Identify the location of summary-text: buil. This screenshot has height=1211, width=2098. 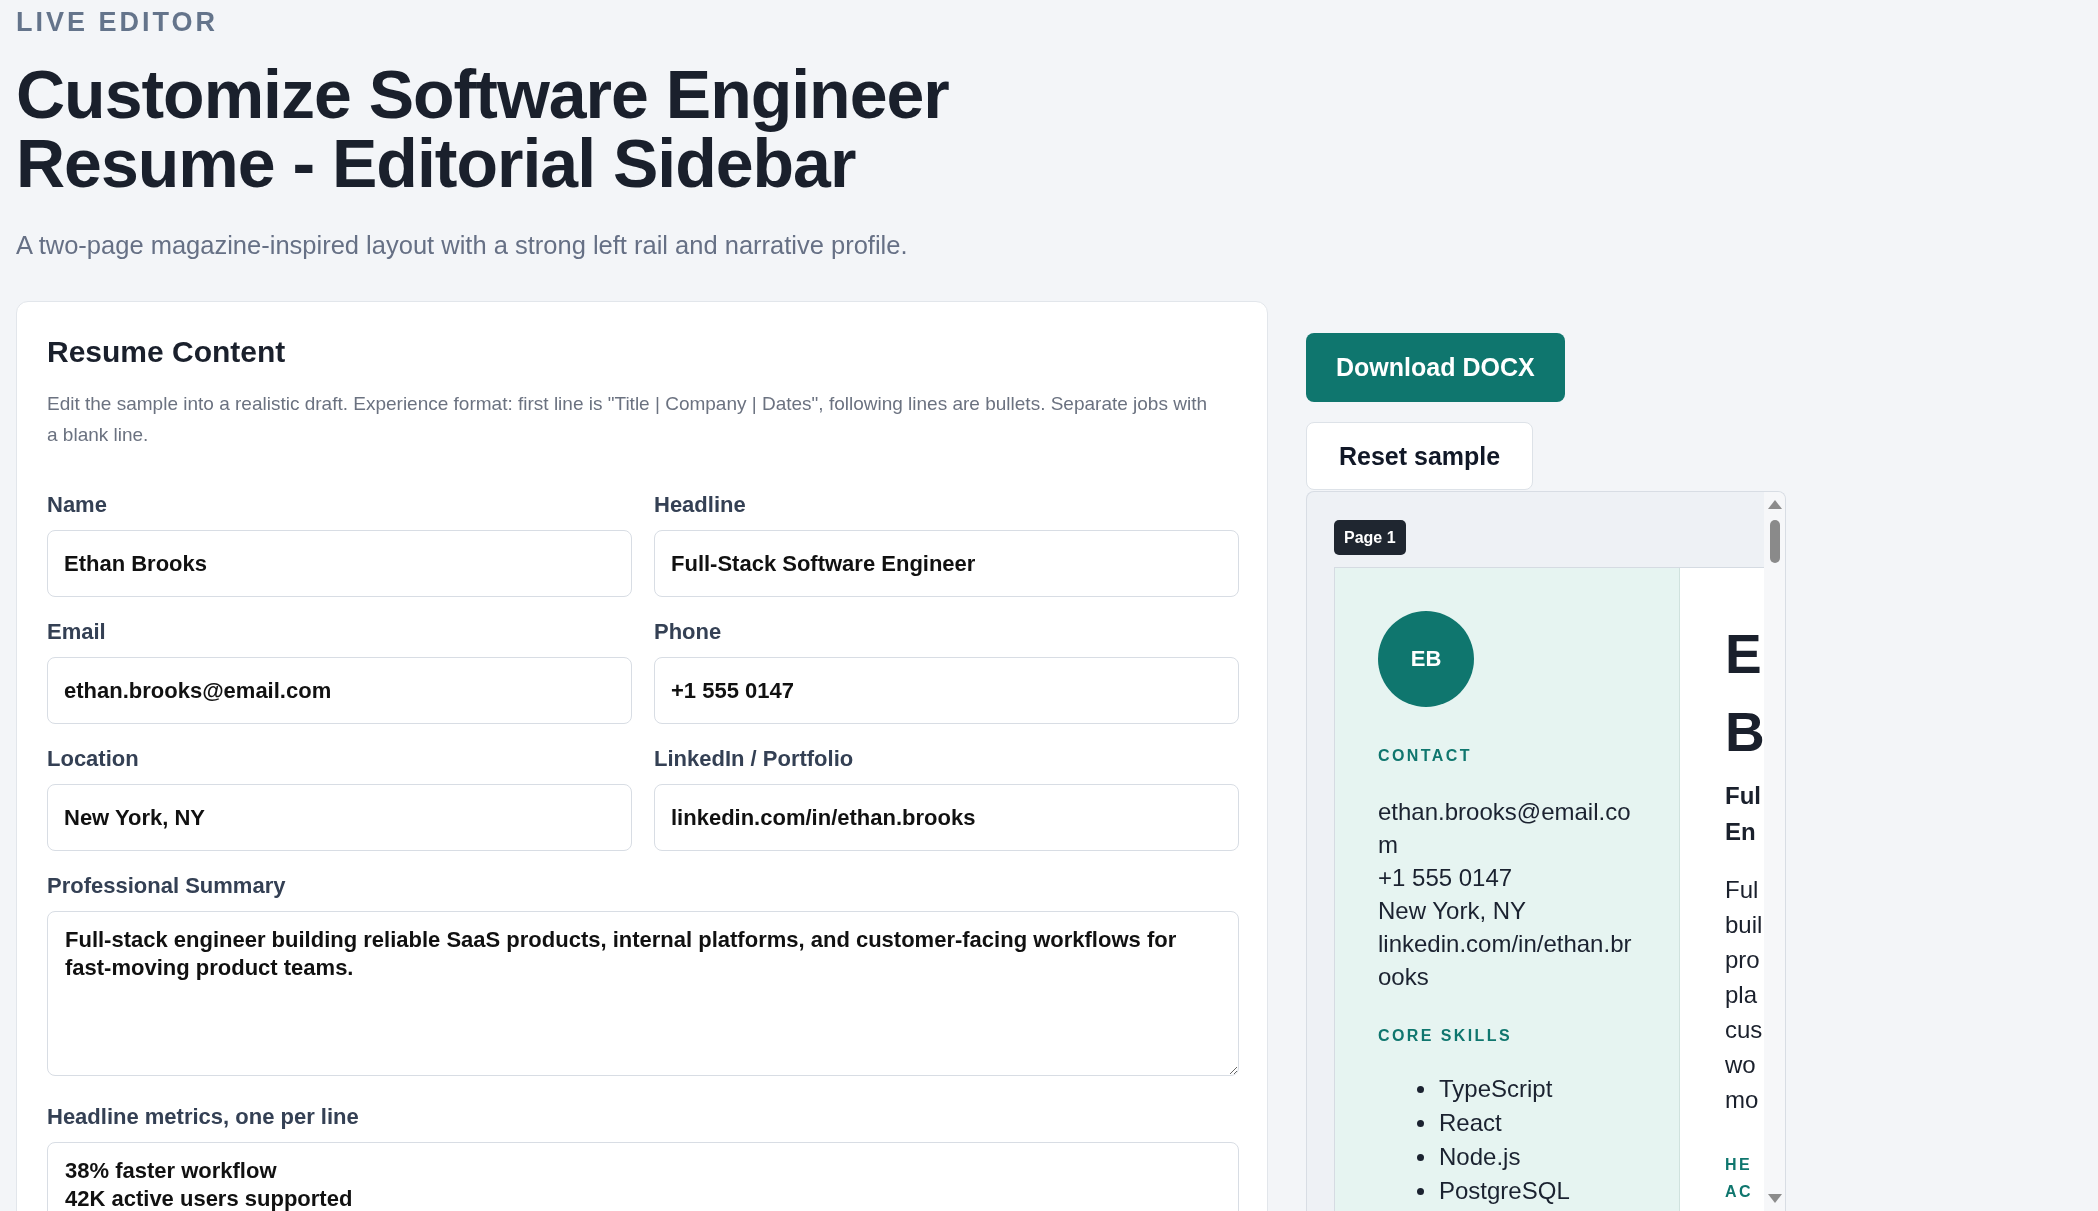
(1744, 925).